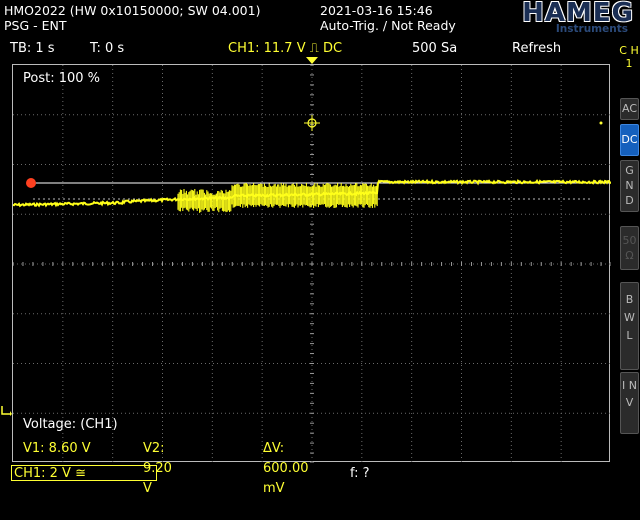 Image resolution: width=640 pixels, height=520 pixels. What do you see at coordinates (629, 248) in the screenshot?
I see `impedance-button: 50 Ω` at bounding box center [629, 248].